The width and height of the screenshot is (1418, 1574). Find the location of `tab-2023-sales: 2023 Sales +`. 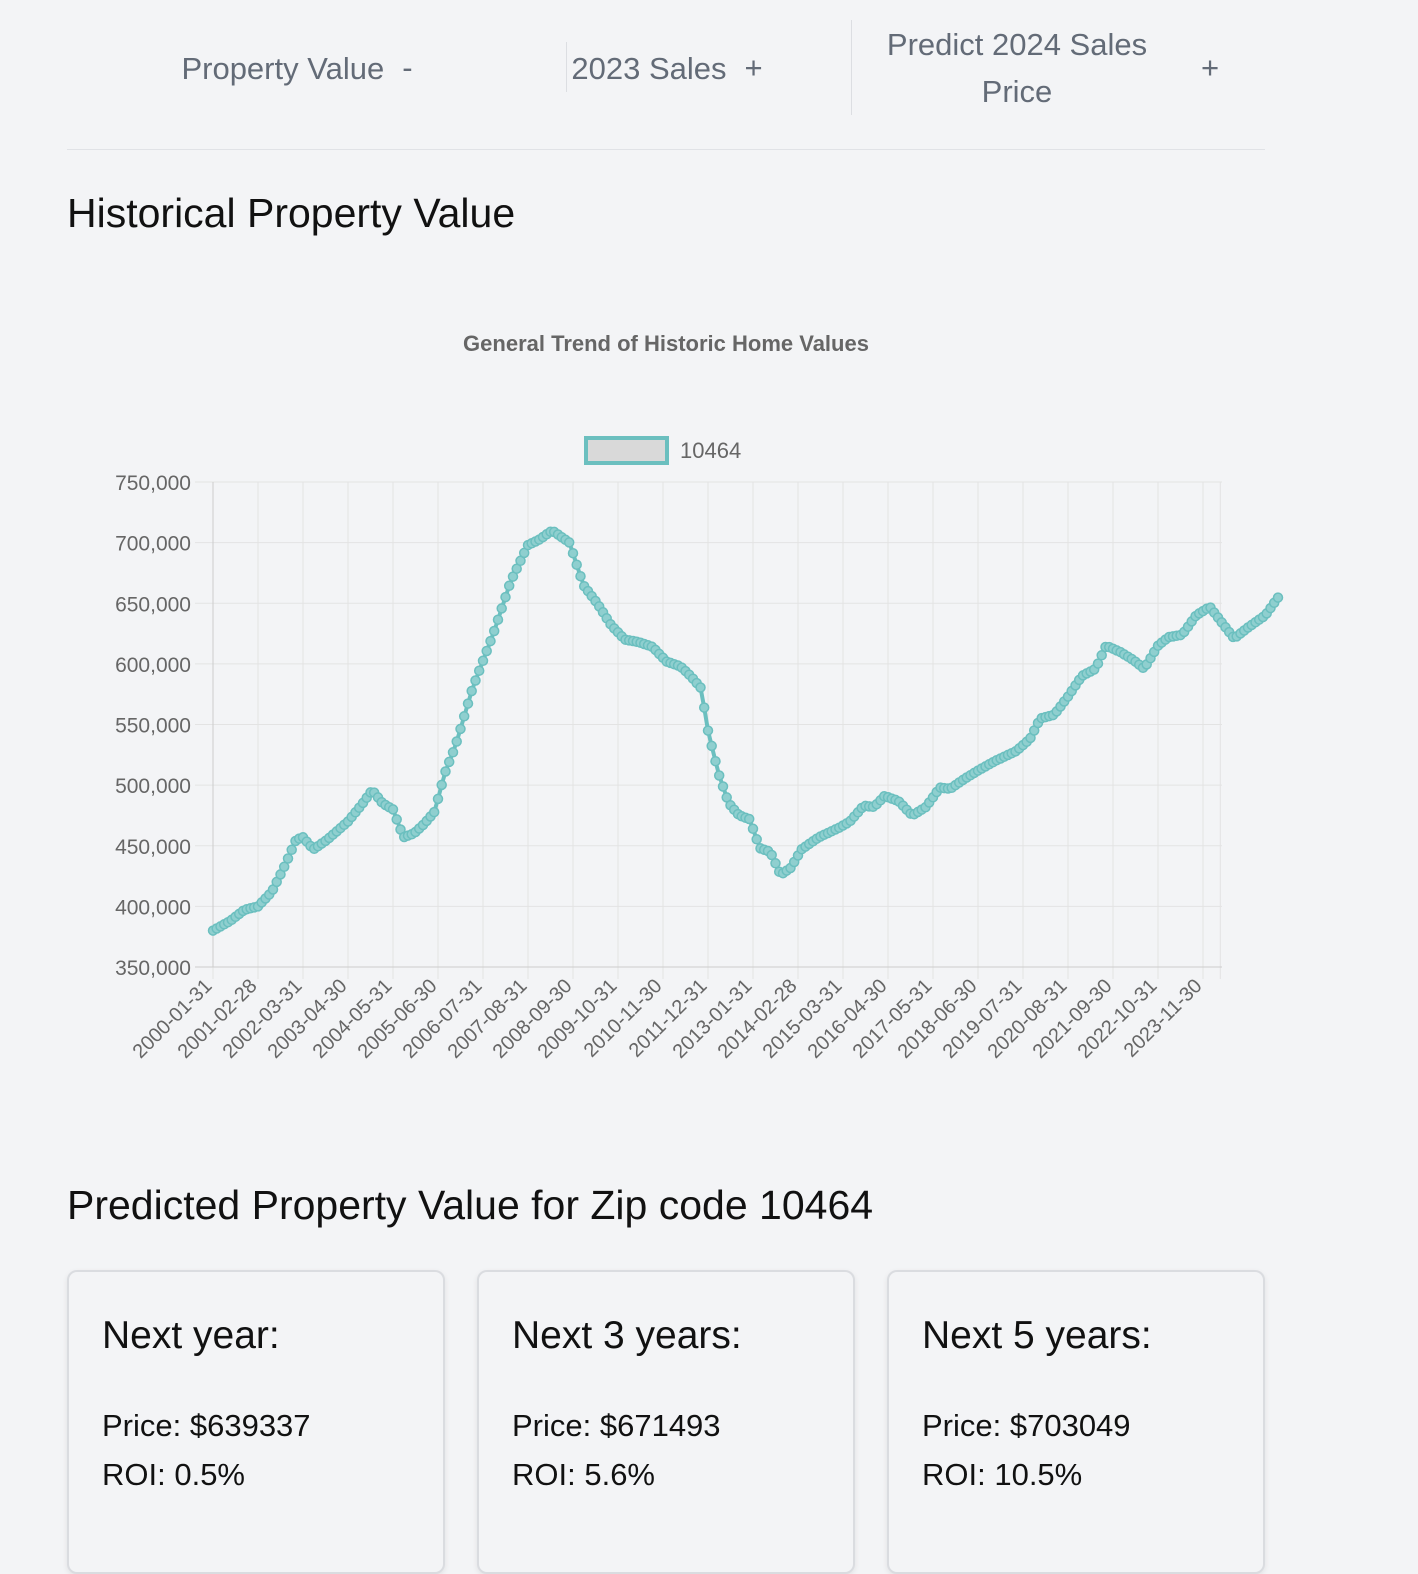

tab-2023-sales: 2023 Sales + is located at coordinates (667, 68).